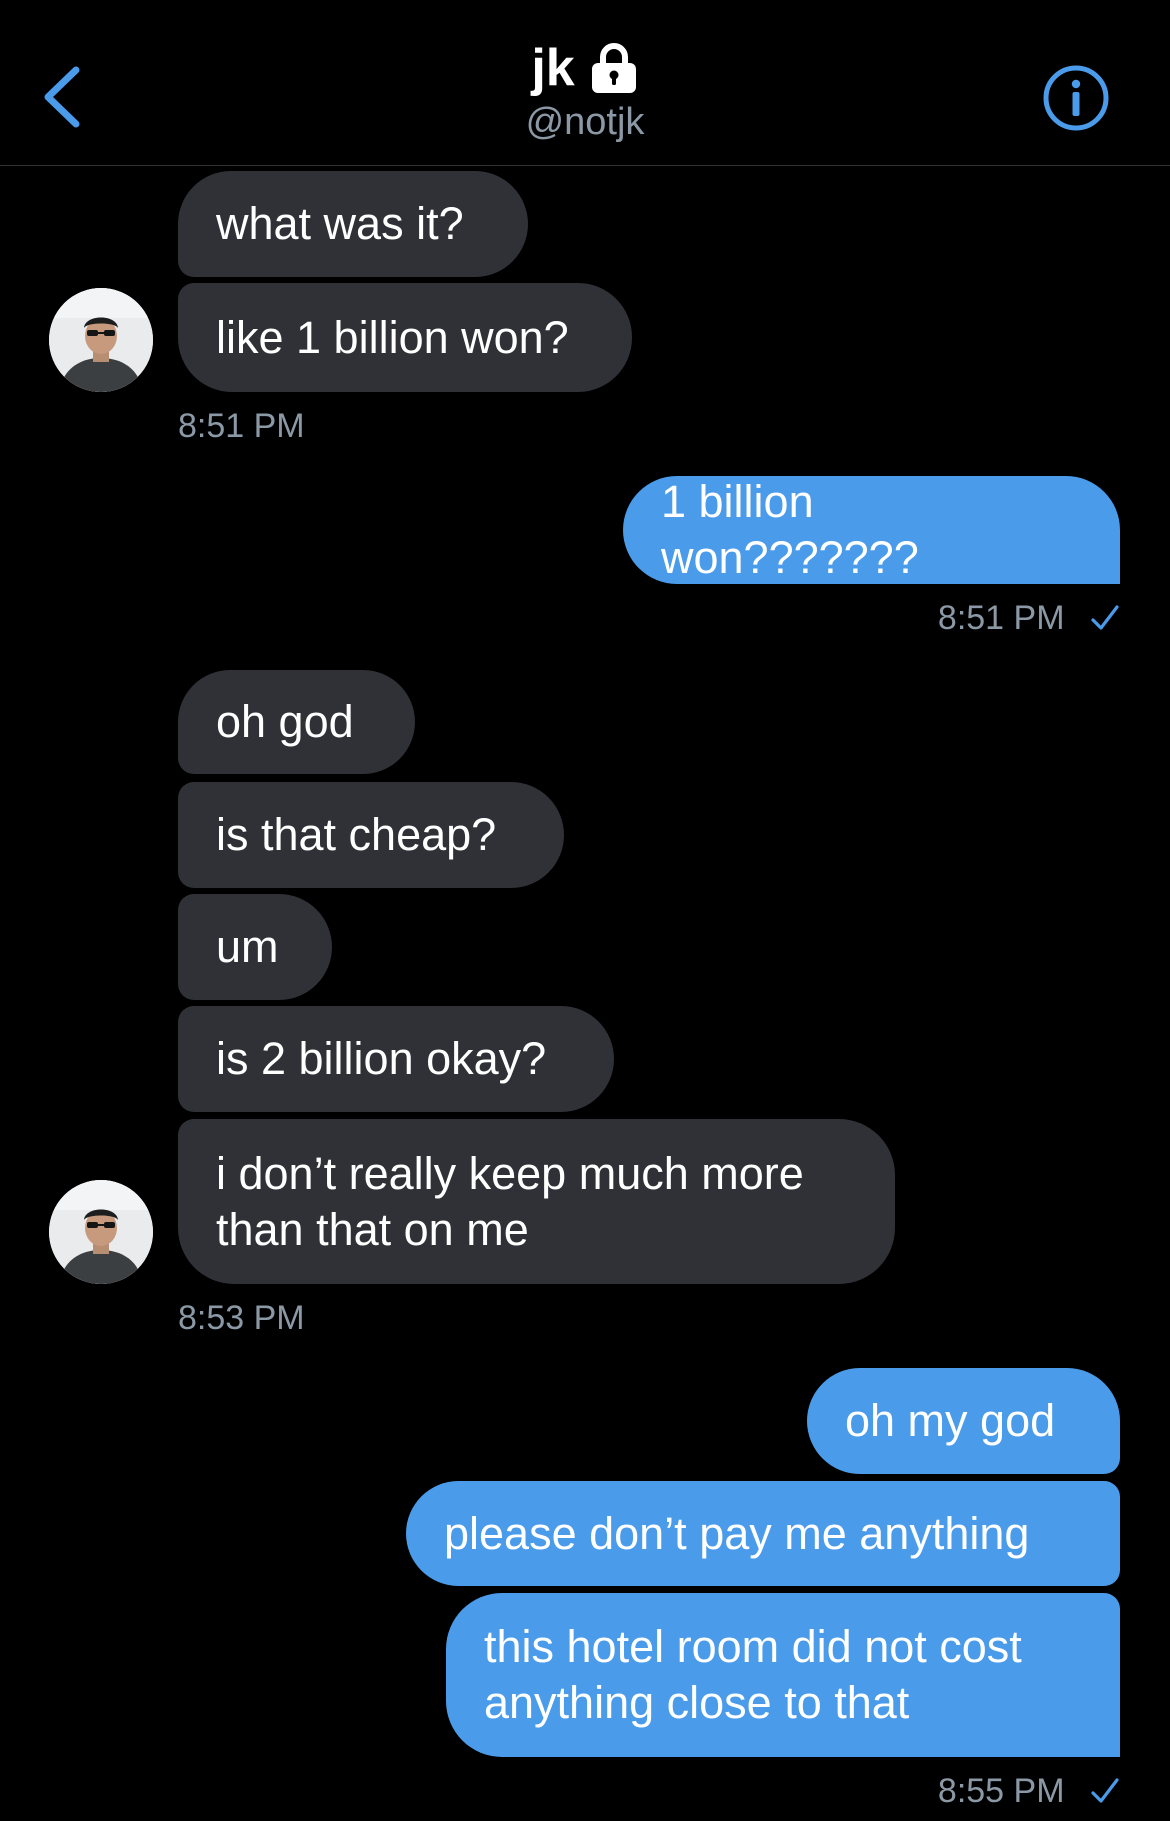 Image resolution: width=1170 pixels, height=1821 pixels. What do you see at coordinates (790, 529) in the screenshot?
I see `message-text: 1 billion won???????` at bounding box center [790, 529].